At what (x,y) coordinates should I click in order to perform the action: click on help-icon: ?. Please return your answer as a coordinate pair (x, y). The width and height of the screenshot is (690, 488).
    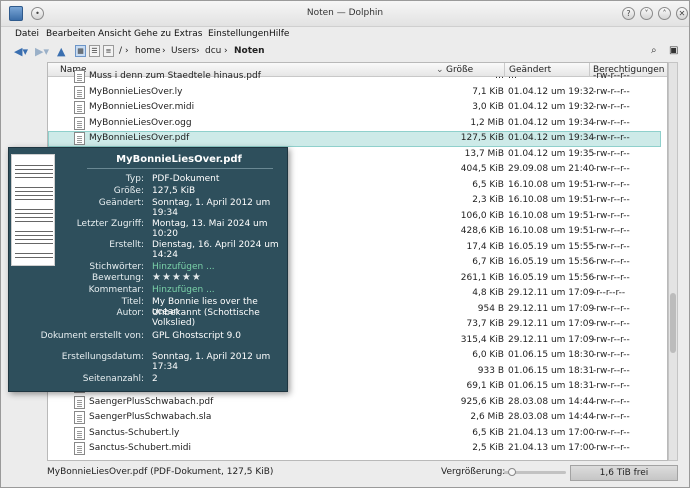
    Looking at the image, I should click on (628, 13).